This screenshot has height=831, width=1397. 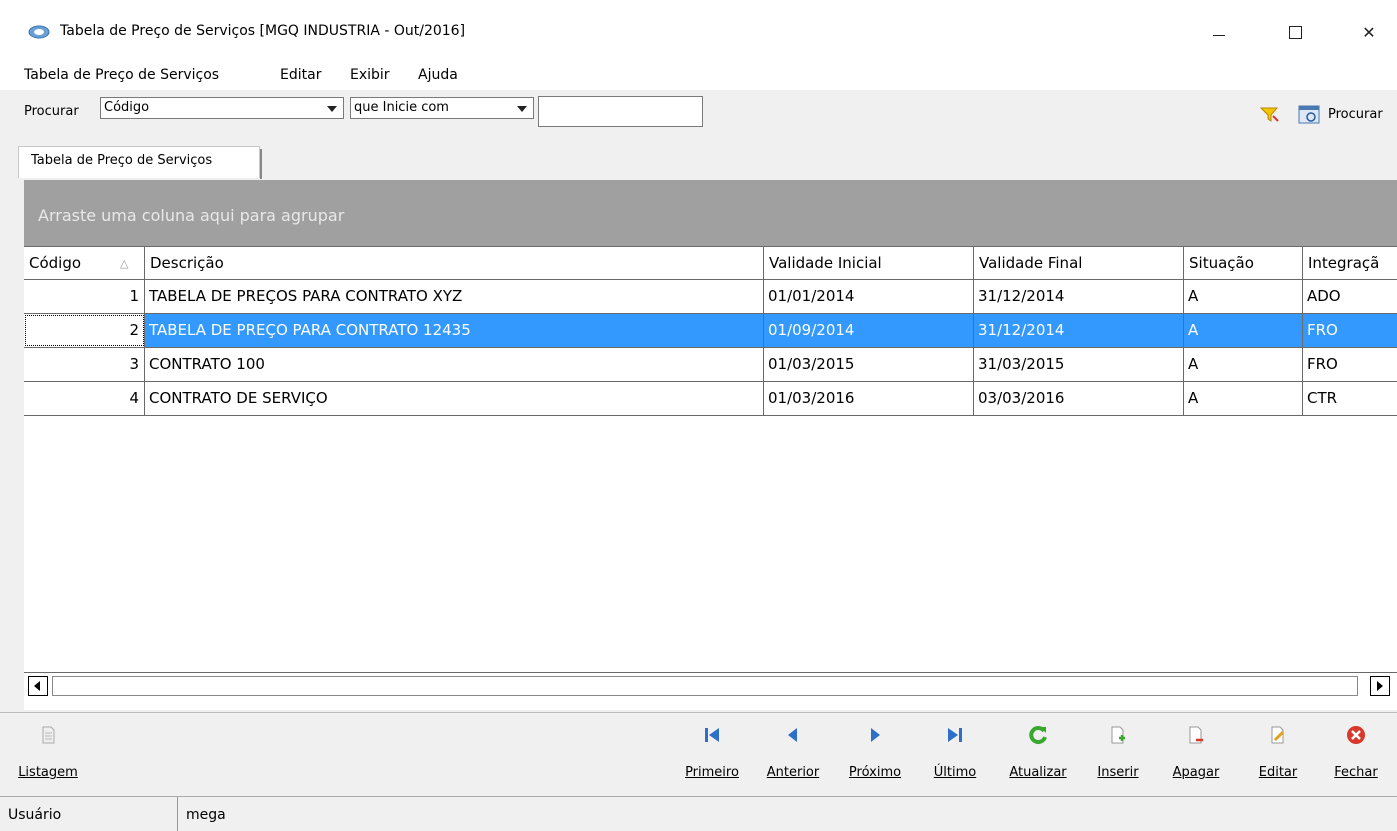 What do you see at coordinates (1079, 364) in the screenshot?
I see `table-cell: 31/03/2015` at bounding box center [1079, 364].